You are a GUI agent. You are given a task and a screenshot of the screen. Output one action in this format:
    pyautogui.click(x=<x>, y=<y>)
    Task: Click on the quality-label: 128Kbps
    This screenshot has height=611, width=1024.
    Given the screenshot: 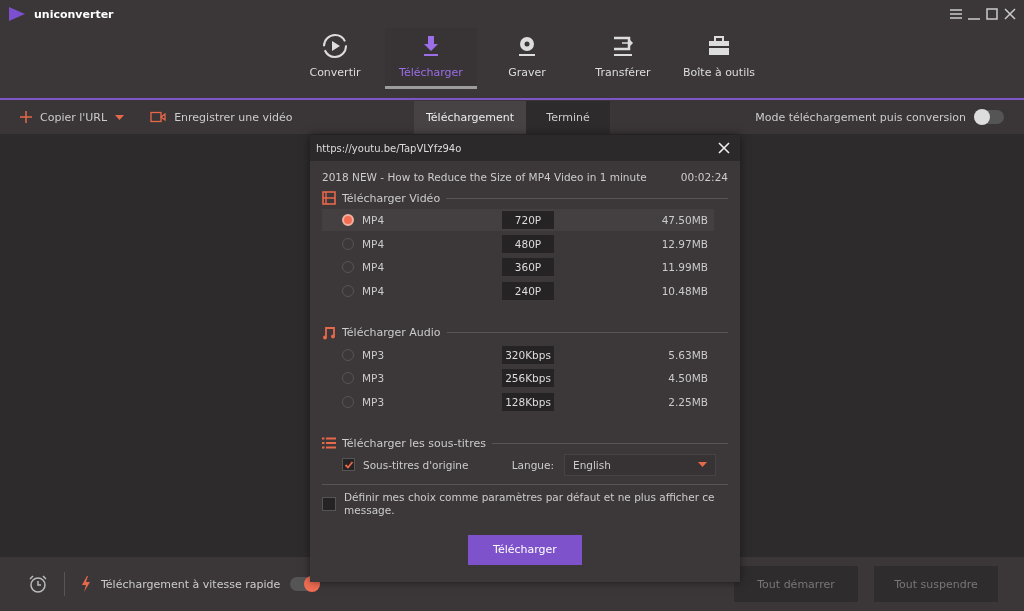 What is the action you would take?
    pyautogui.click(x=528, y=402)
    